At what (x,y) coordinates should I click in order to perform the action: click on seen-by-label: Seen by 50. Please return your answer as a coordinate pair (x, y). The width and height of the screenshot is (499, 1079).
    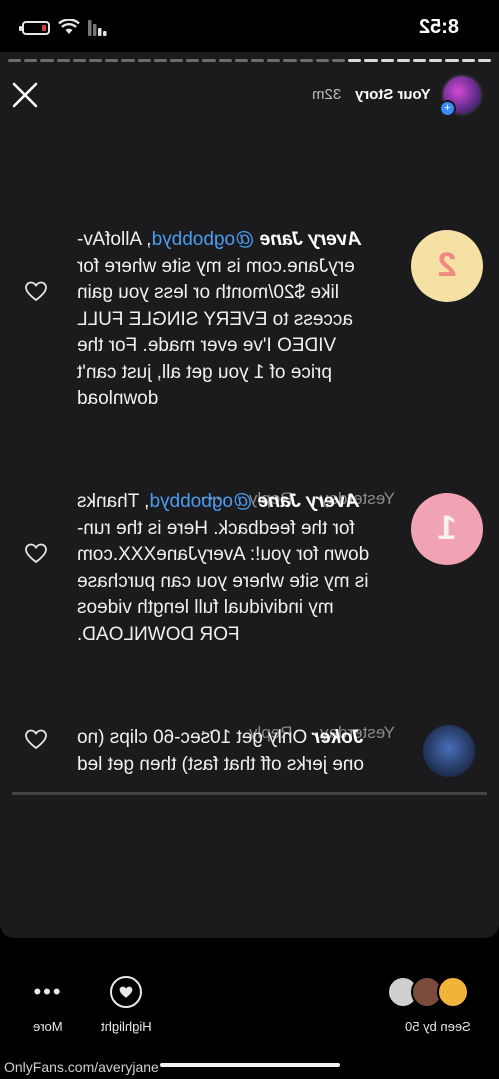
    Looking at the image, I should click on (438, 1026).